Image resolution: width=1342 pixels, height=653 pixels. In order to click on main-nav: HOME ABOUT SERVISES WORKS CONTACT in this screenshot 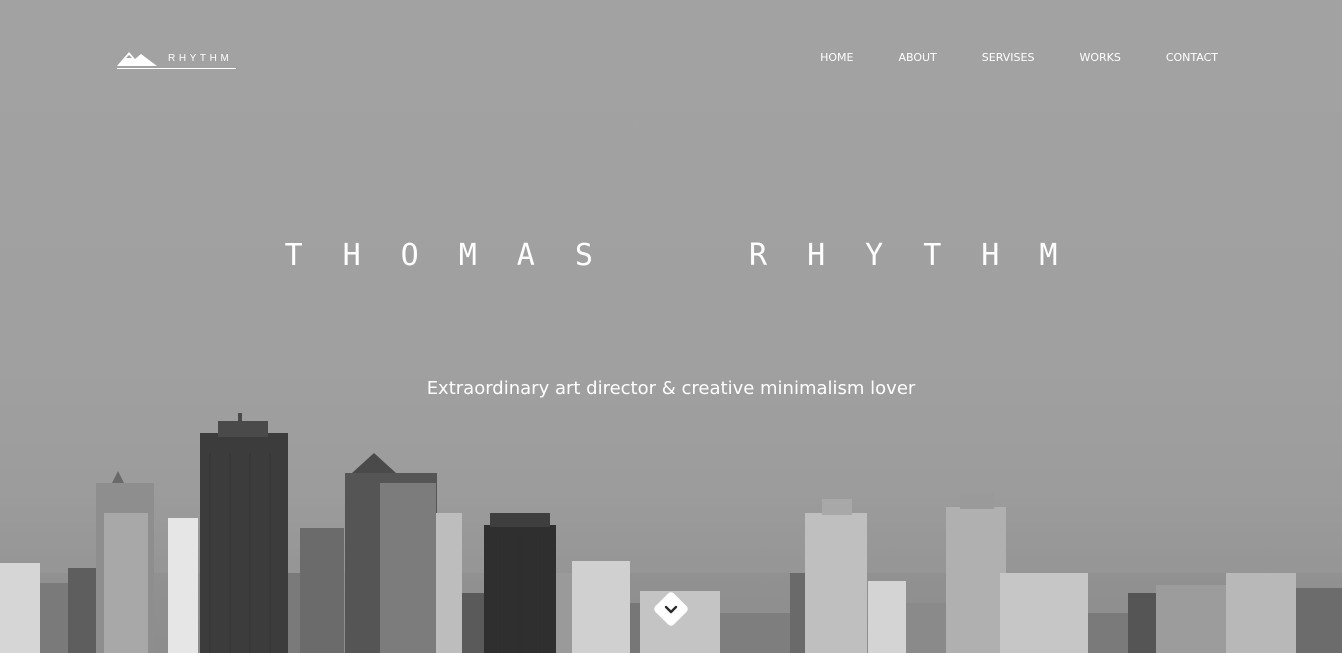, I will do `click(1019, 58)`.